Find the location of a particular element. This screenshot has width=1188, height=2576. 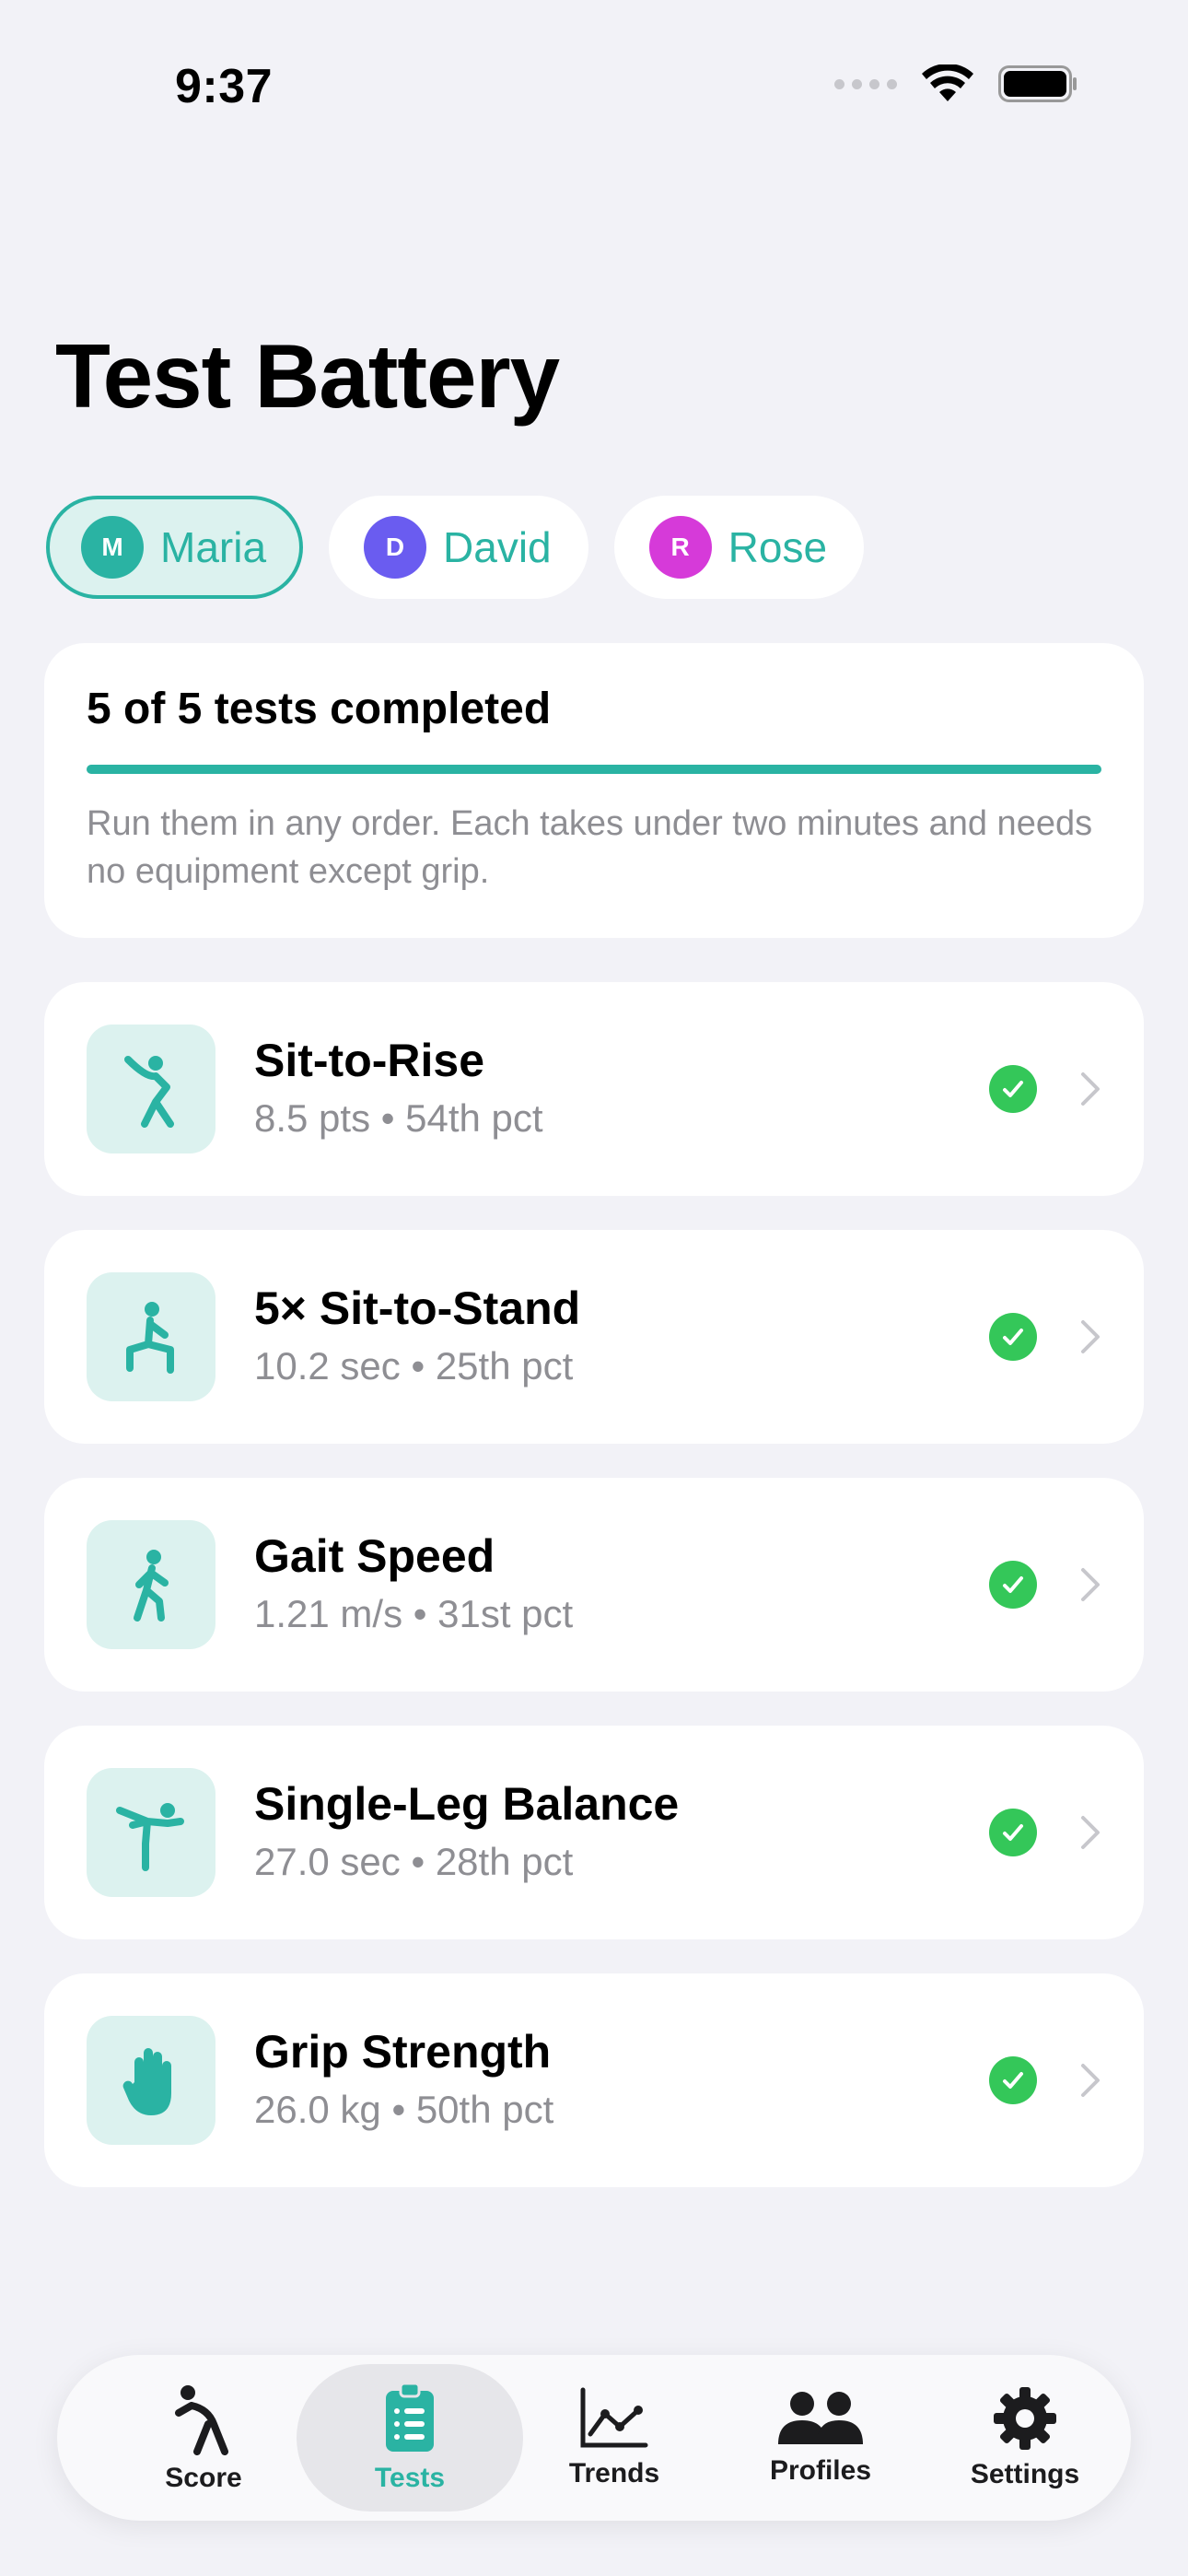

profile-name: David is located at coordinates (497, 547).